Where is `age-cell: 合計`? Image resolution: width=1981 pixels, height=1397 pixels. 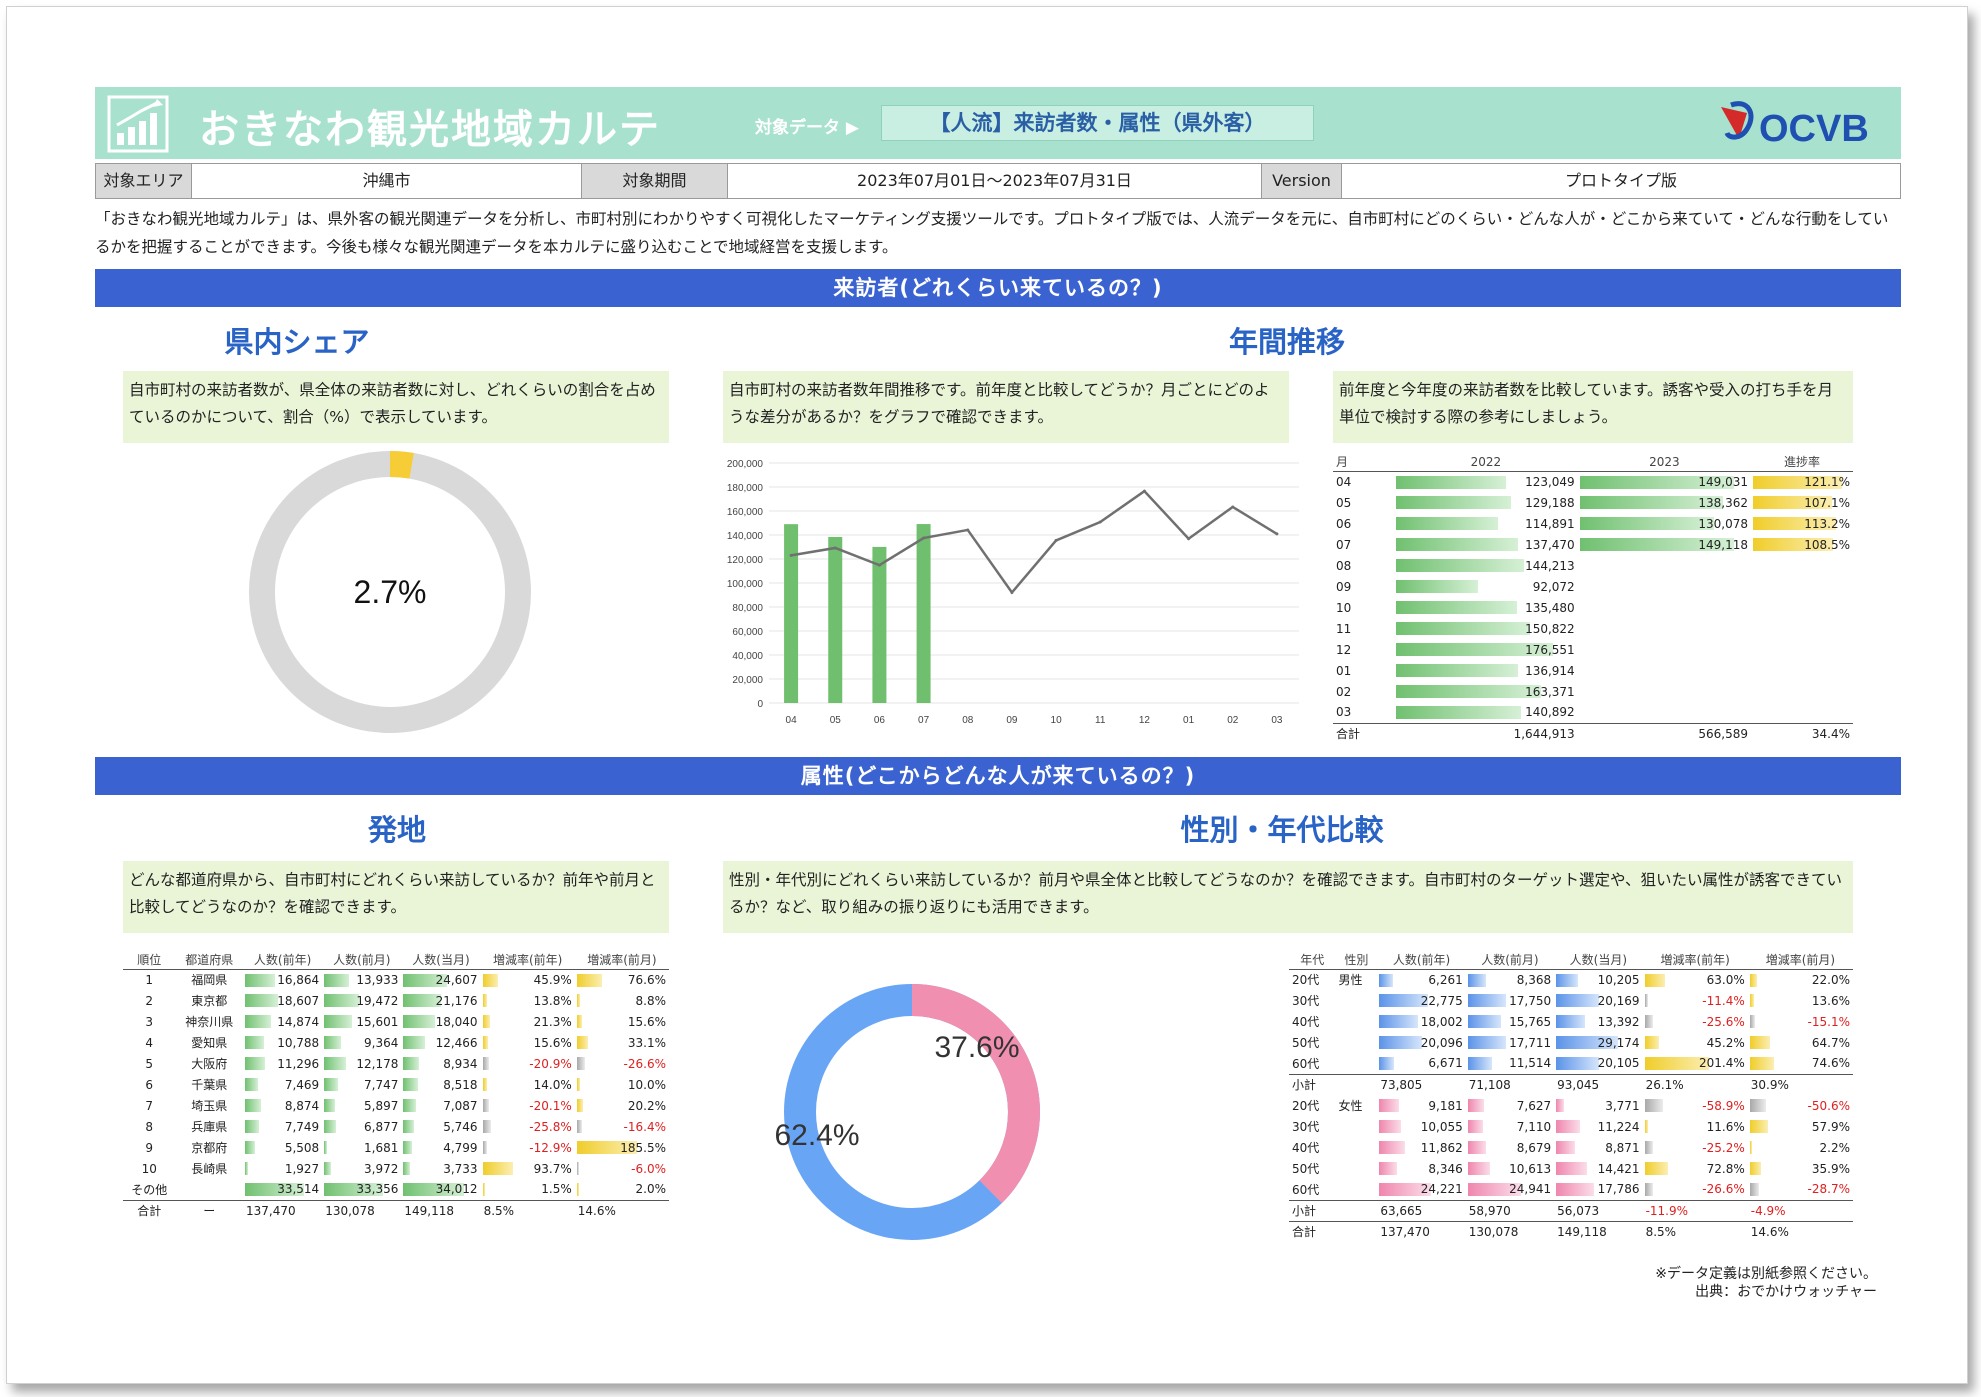 age-cell: 合計 is located at coordinates (1312, 1231).